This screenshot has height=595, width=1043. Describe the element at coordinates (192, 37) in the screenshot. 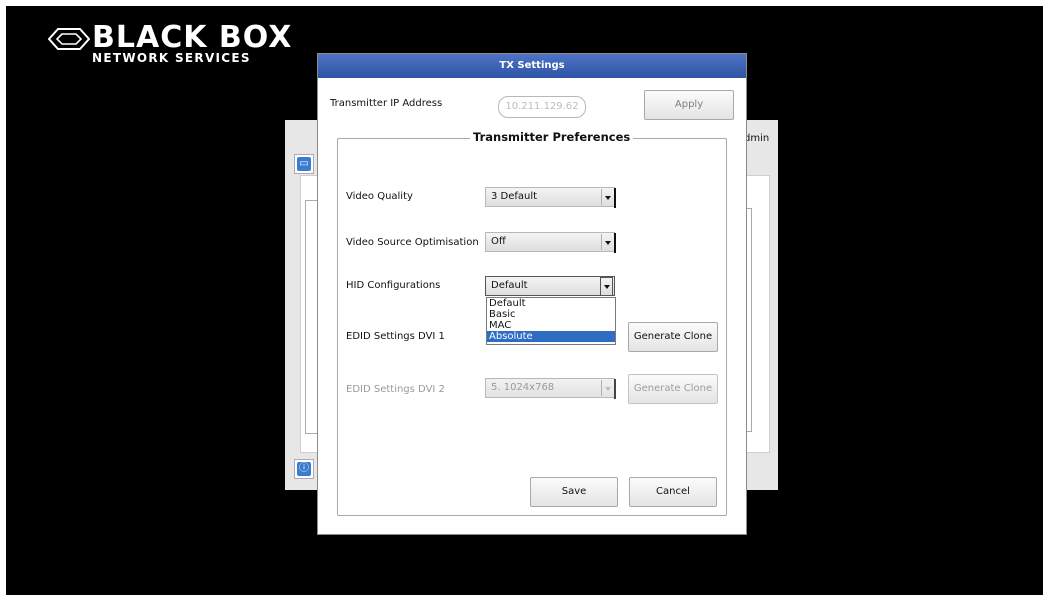

I see `brand-name: BLACK BOX` at that location.